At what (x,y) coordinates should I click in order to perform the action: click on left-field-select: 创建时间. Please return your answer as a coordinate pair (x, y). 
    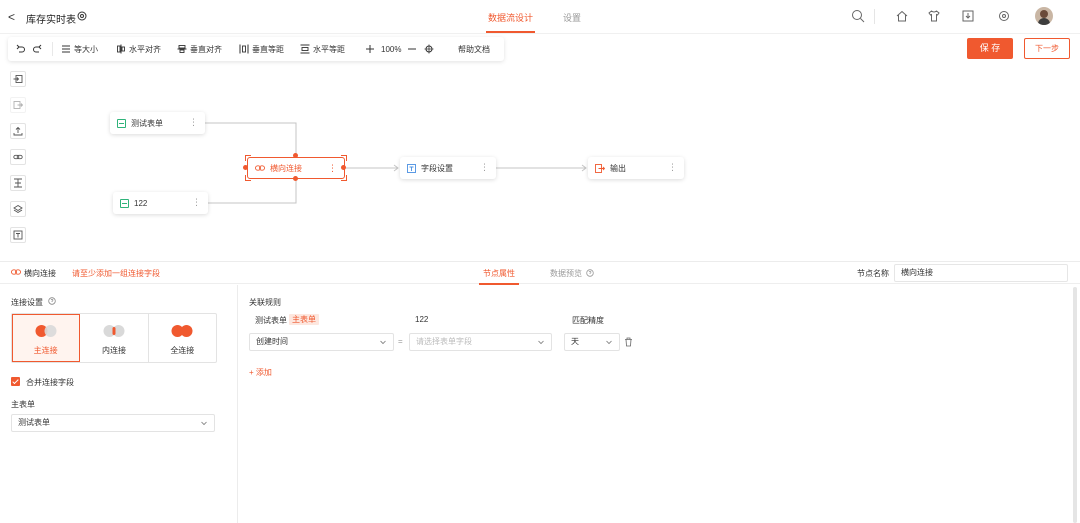
    Looking at the image, I should click on (321, 342).